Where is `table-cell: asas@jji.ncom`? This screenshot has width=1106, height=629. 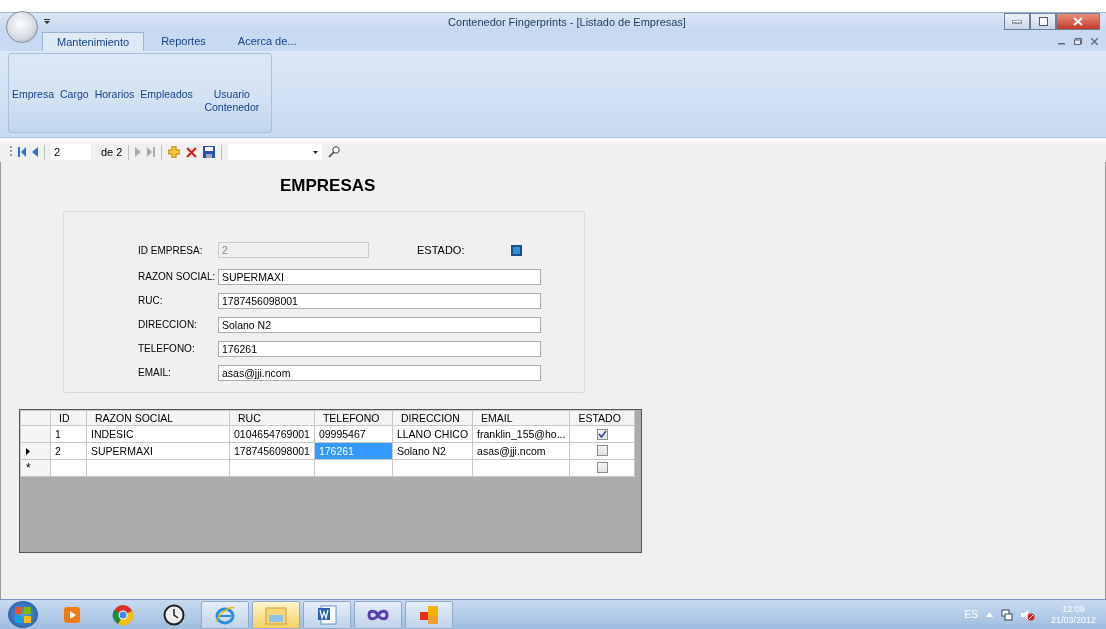
table-cell: asas@jji.ncom is located at coordinates (521, 451).